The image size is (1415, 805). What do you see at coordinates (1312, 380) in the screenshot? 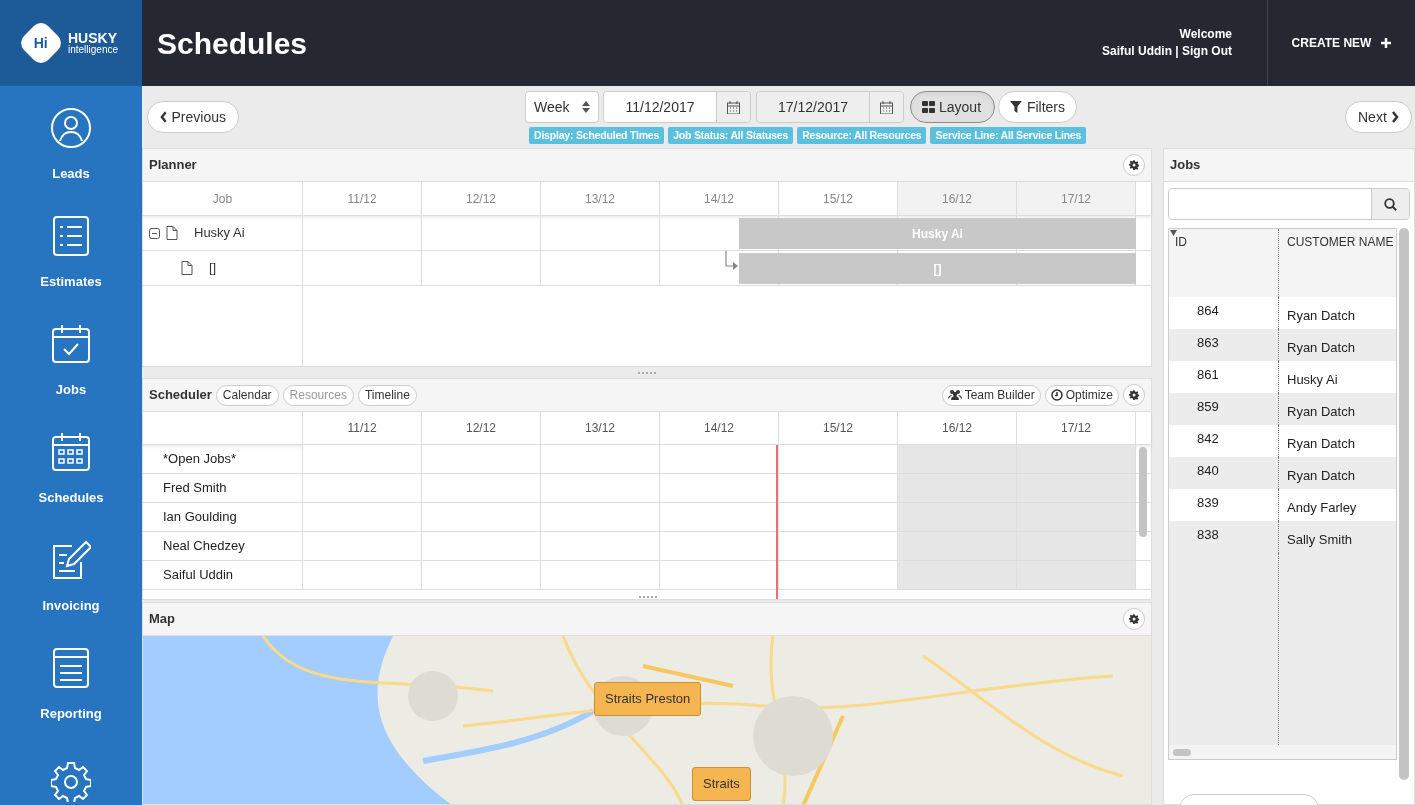
I see `table-cell-text: Husky Ai` at bounding box center [1312, 380].